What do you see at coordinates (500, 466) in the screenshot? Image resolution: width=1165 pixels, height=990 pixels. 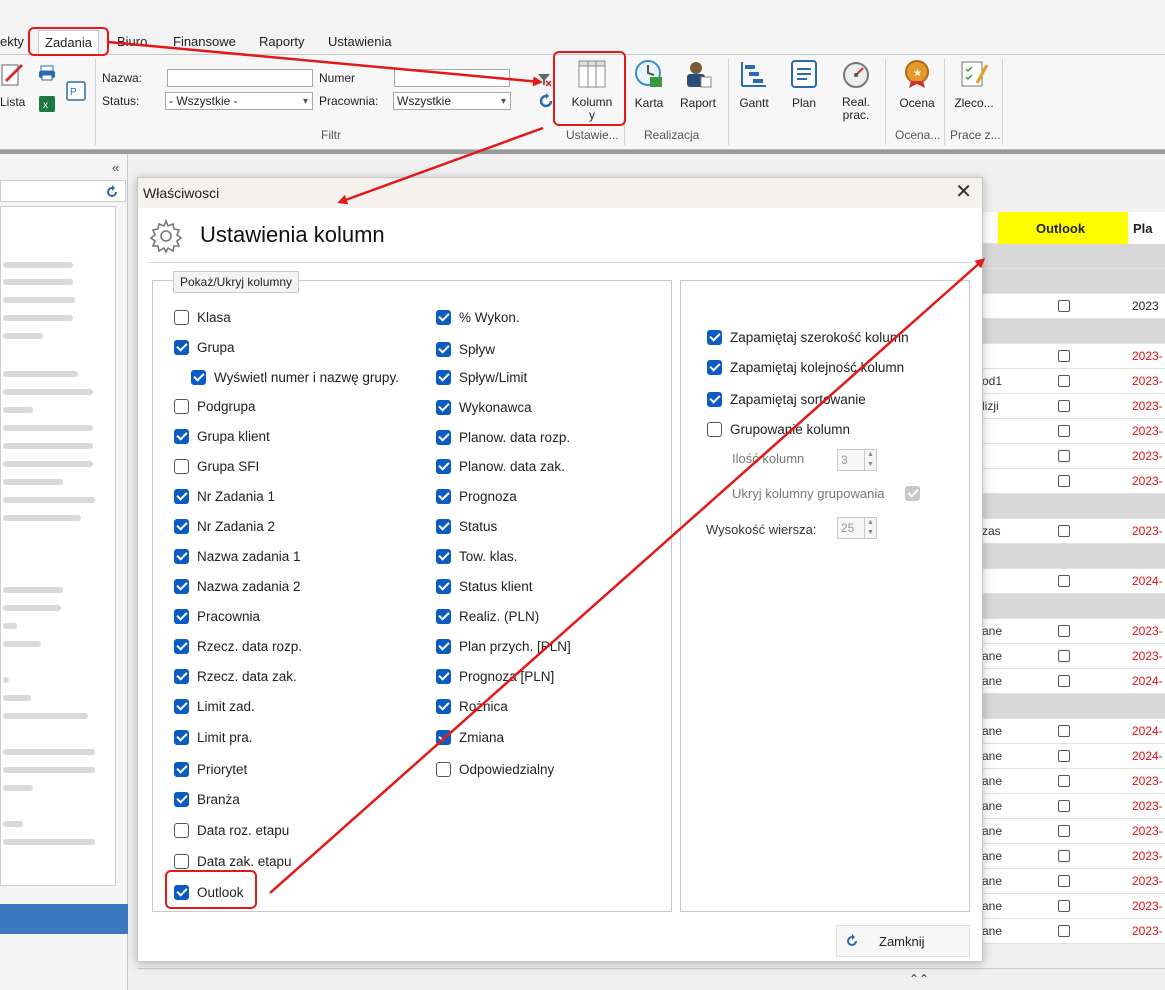 I see `column-checkbox: Planow. data zak.` at bounding box center [500, 466].